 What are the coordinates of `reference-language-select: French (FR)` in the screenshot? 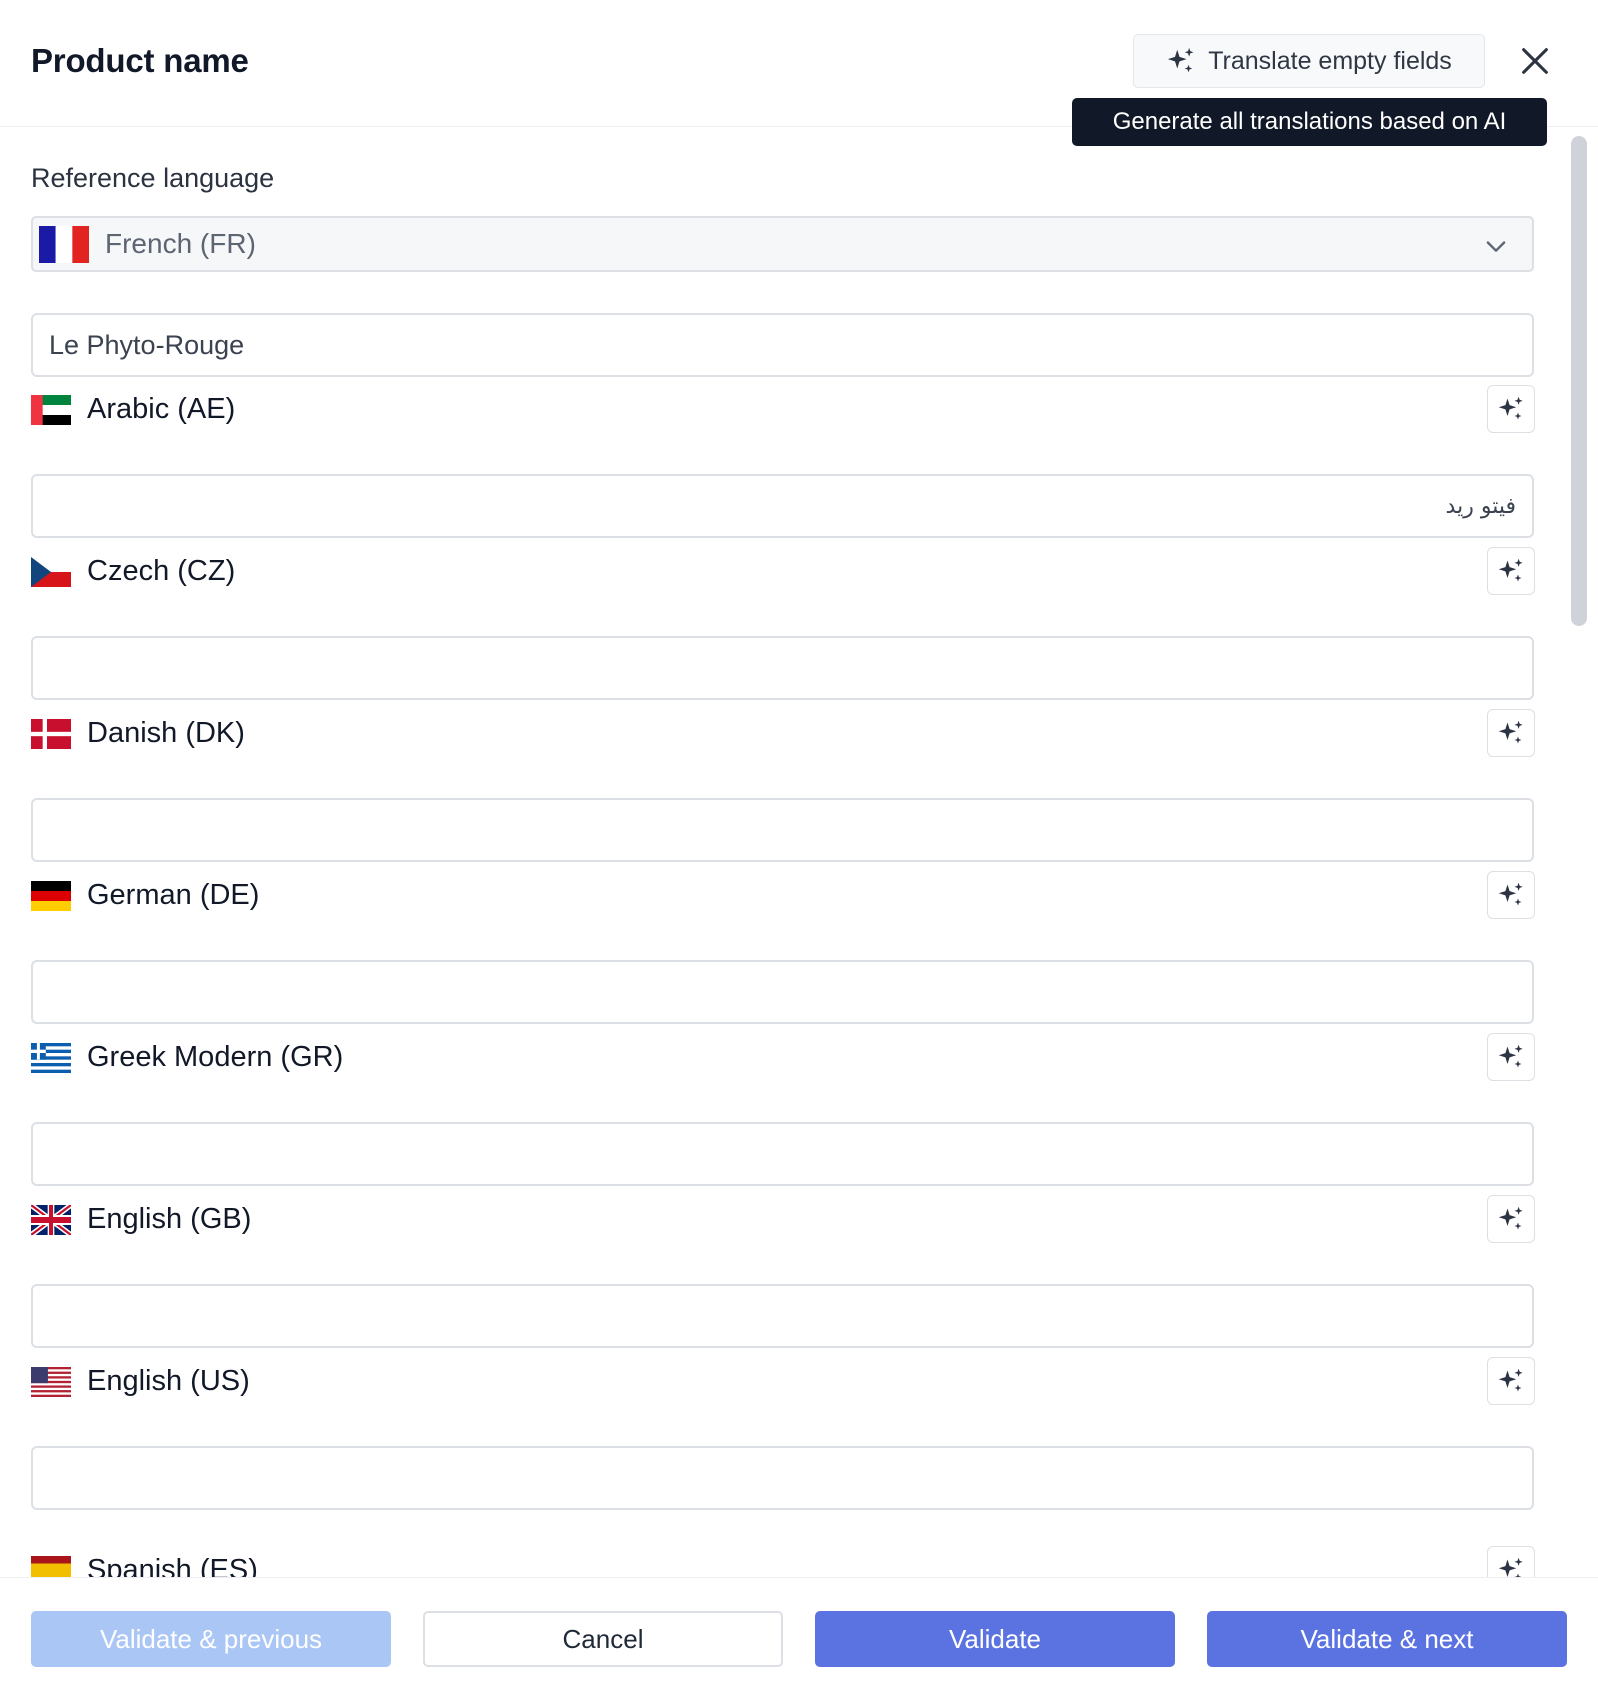 It's located at (782, 244).